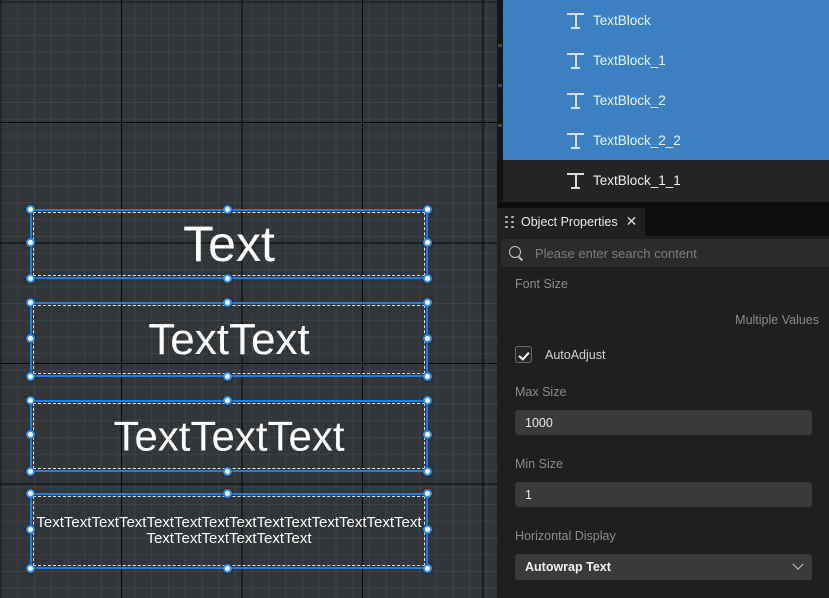 The height and width of the screenshot is (598, 829). Describe the element at coordinates (575, 354) in the screenshot. I see `auto-adjust-label: AutoAdjust` at that location.